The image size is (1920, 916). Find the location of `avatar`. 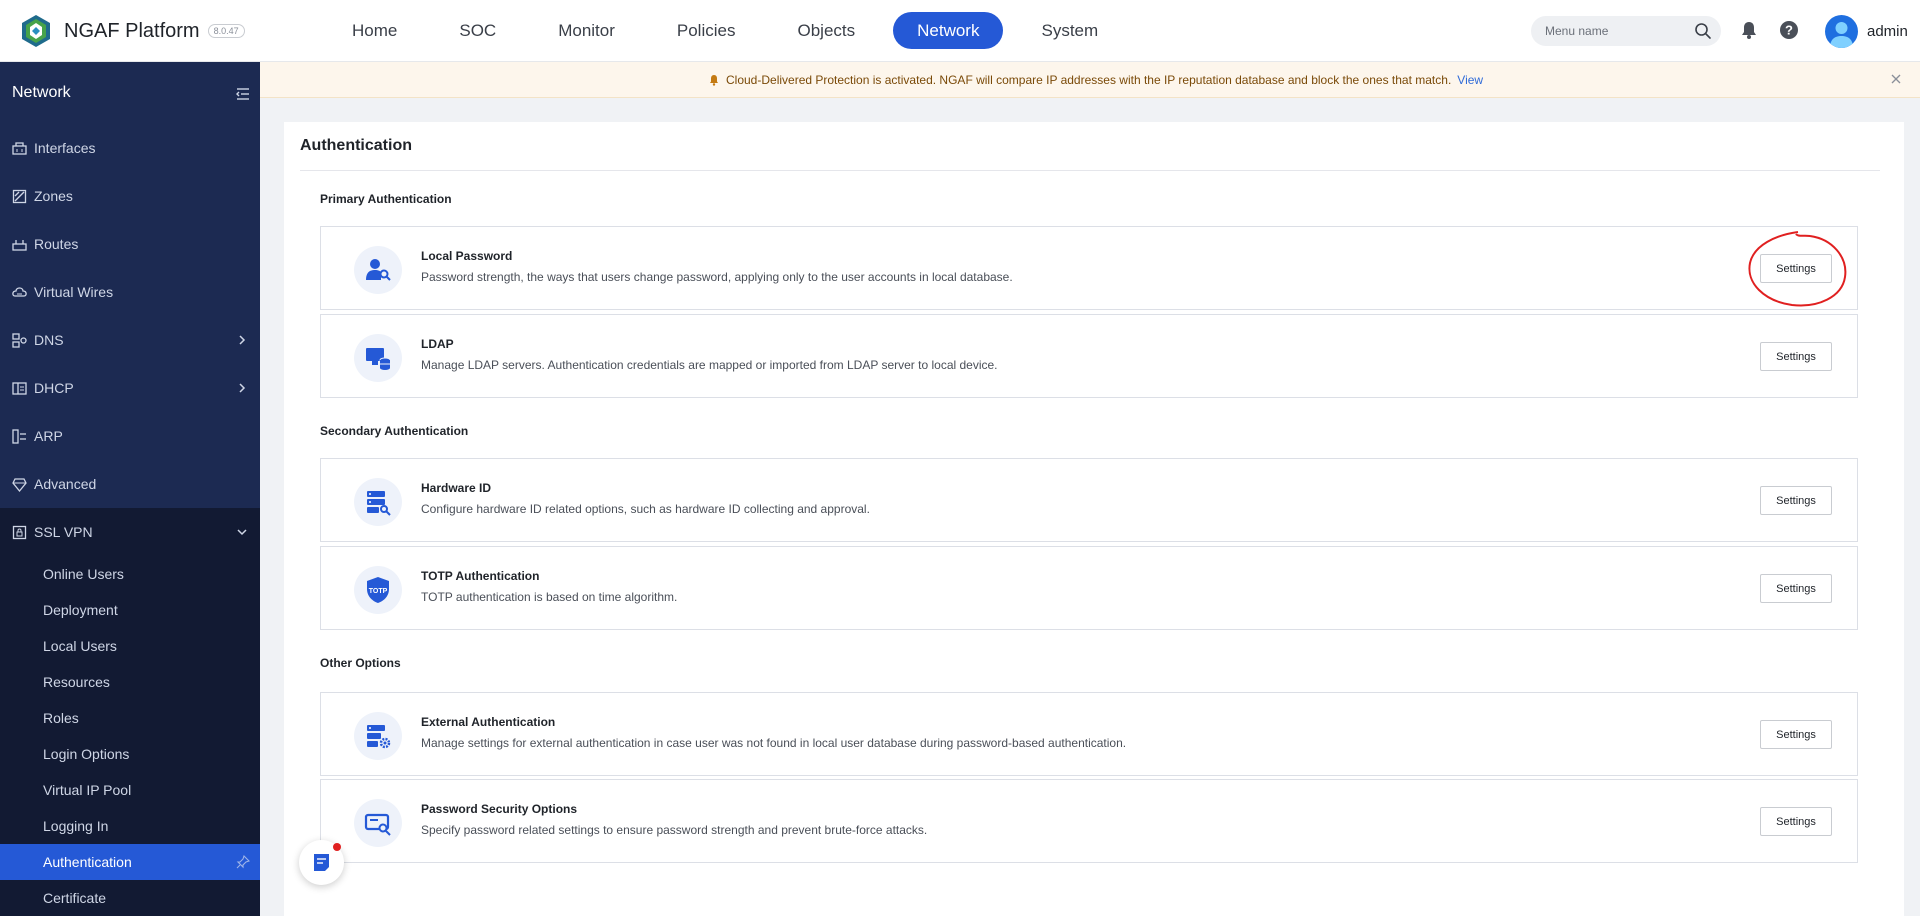

avatar is located at coordinates (1841, 31).